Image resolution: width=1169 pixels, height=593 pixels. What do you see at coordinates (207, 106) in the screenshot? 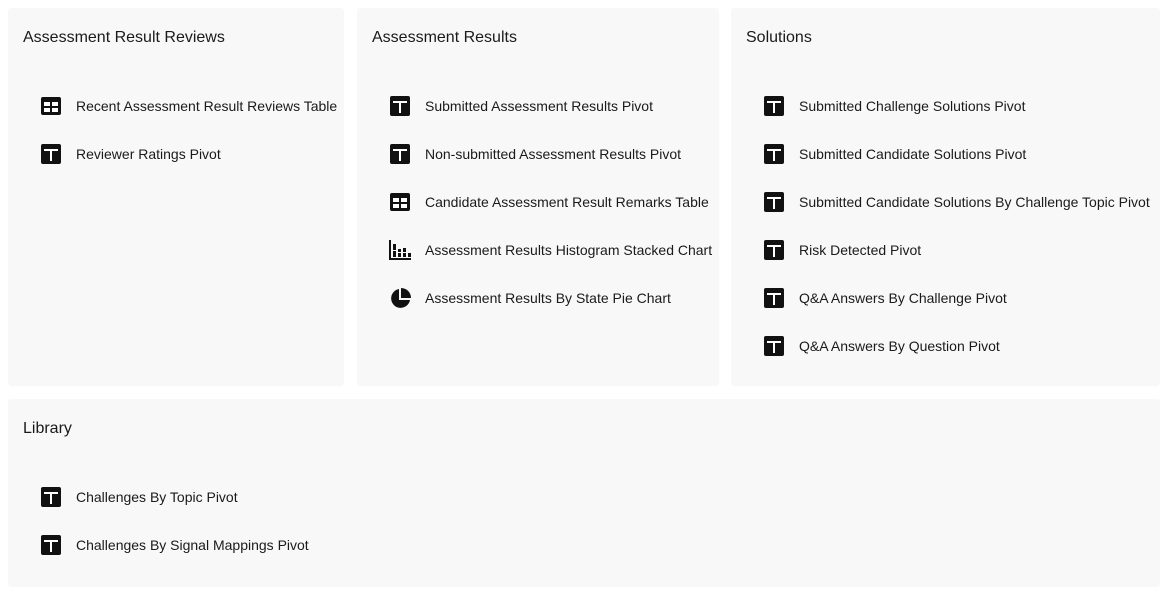
I see `report-label: Recent Assessment Result Reviews Table` at bounding box center [207, 106].